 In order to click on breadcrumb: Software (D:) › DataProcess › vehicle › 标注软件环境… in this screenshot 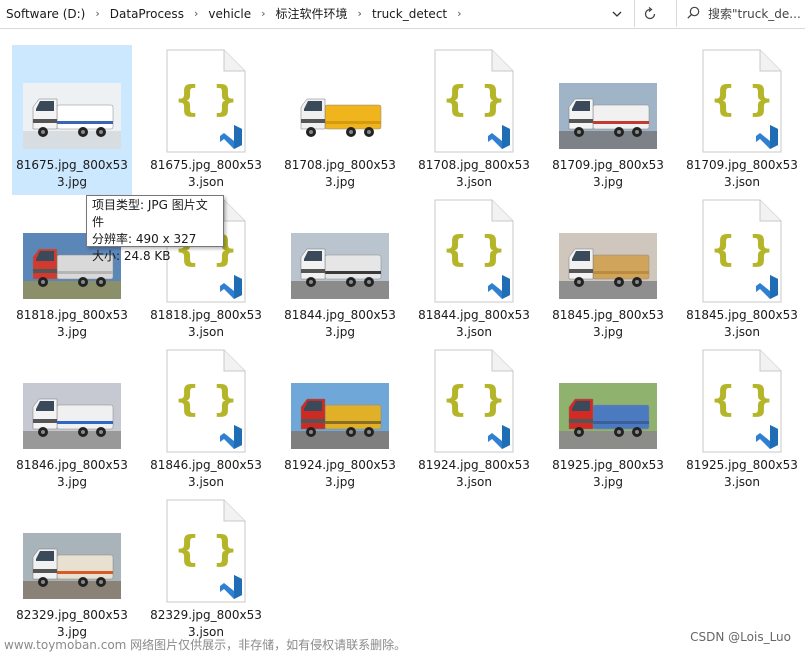, I will do `click(317, 13)`.